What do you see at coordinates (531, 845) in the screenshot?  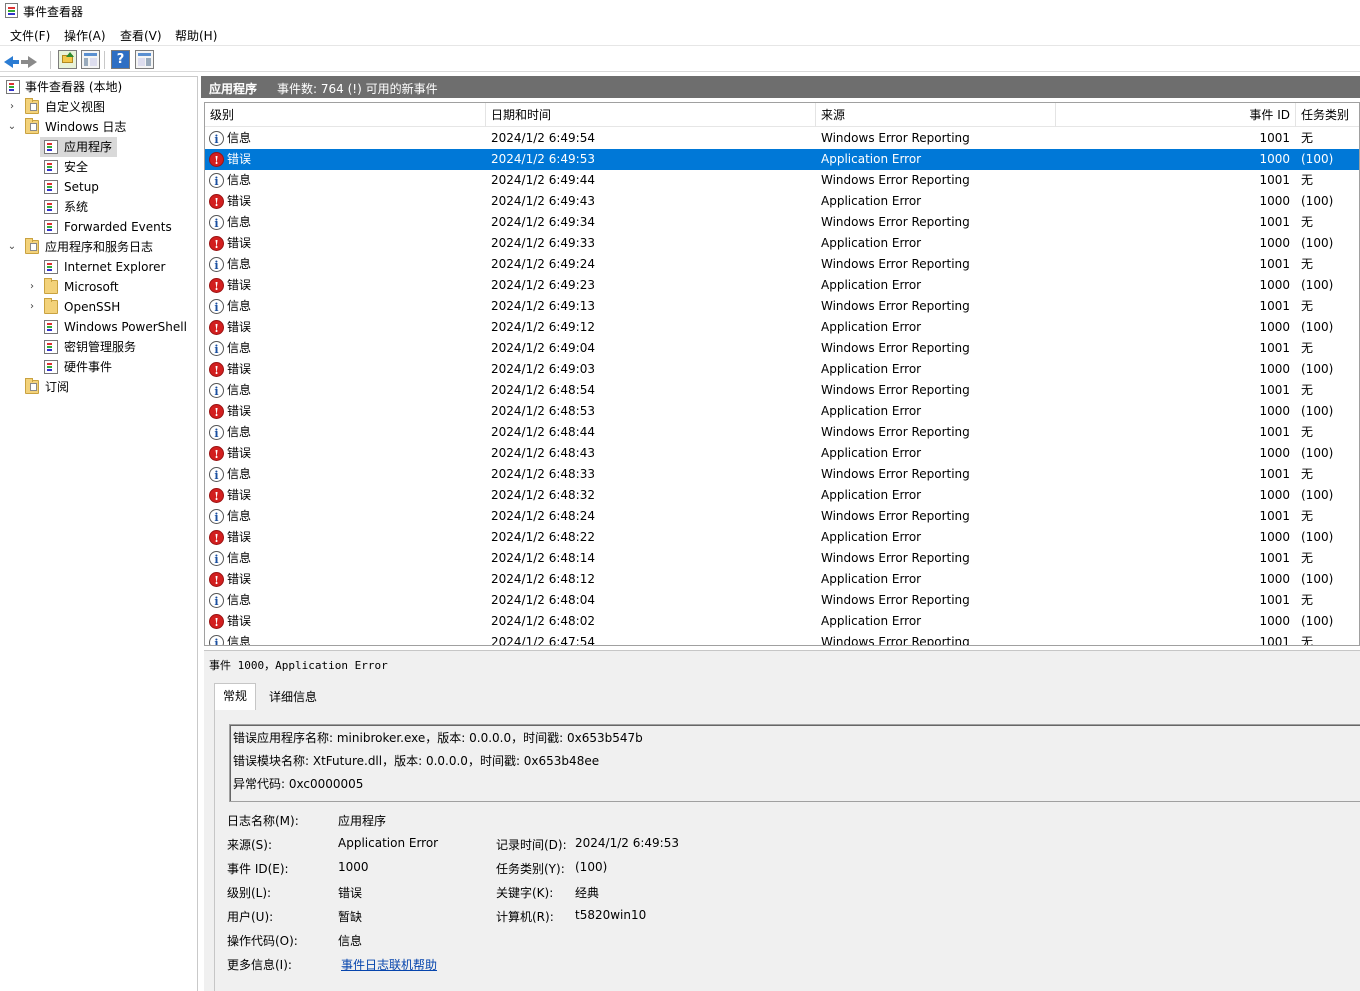 I see `logged-label: 记录时间(D):` at bounding box center [531, 845].